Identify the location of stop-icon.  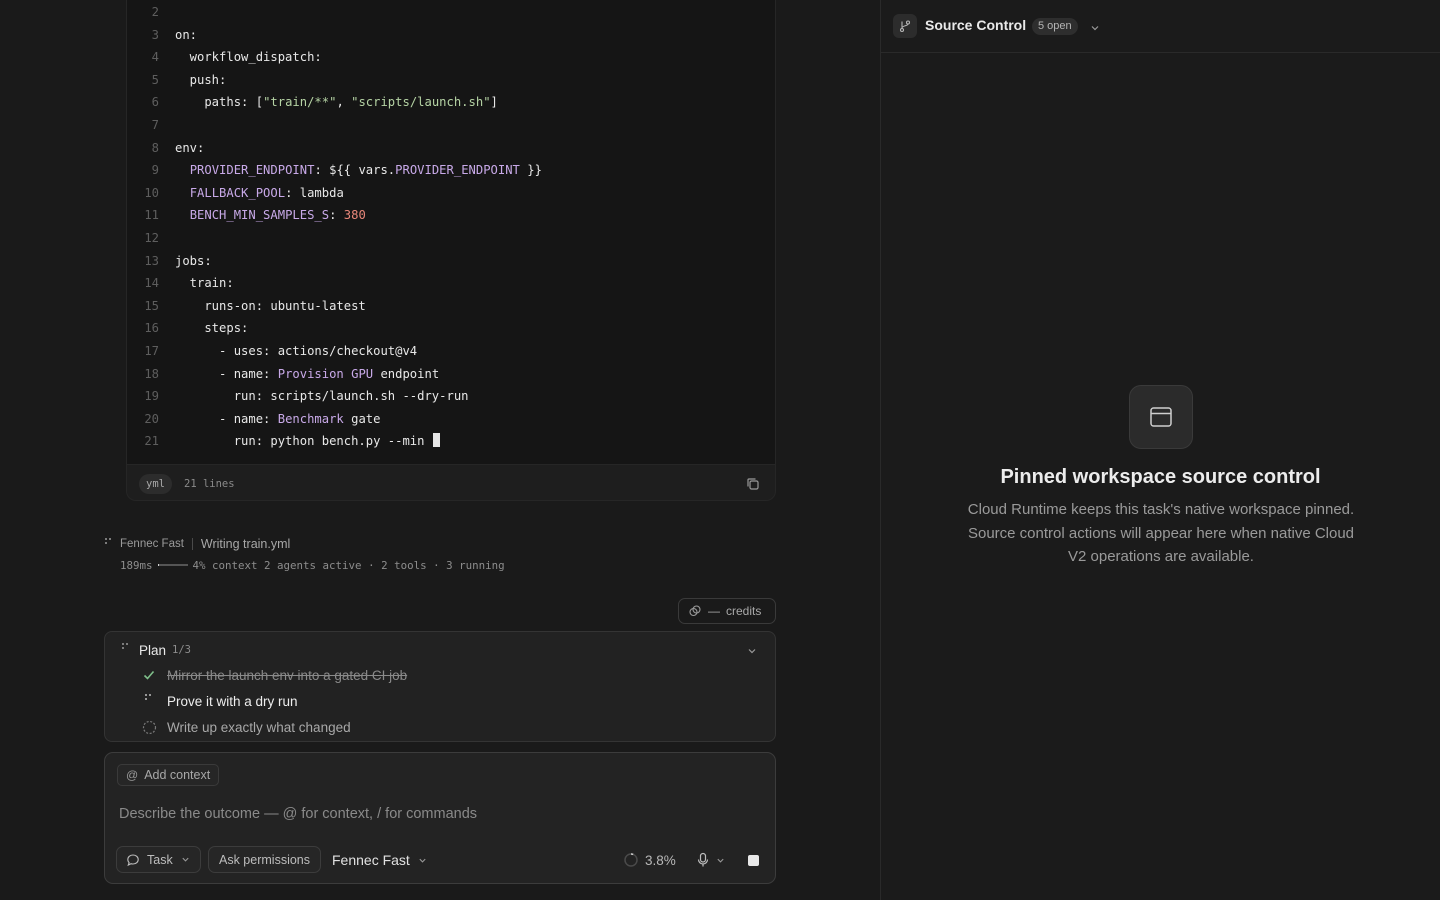
(753, 860).